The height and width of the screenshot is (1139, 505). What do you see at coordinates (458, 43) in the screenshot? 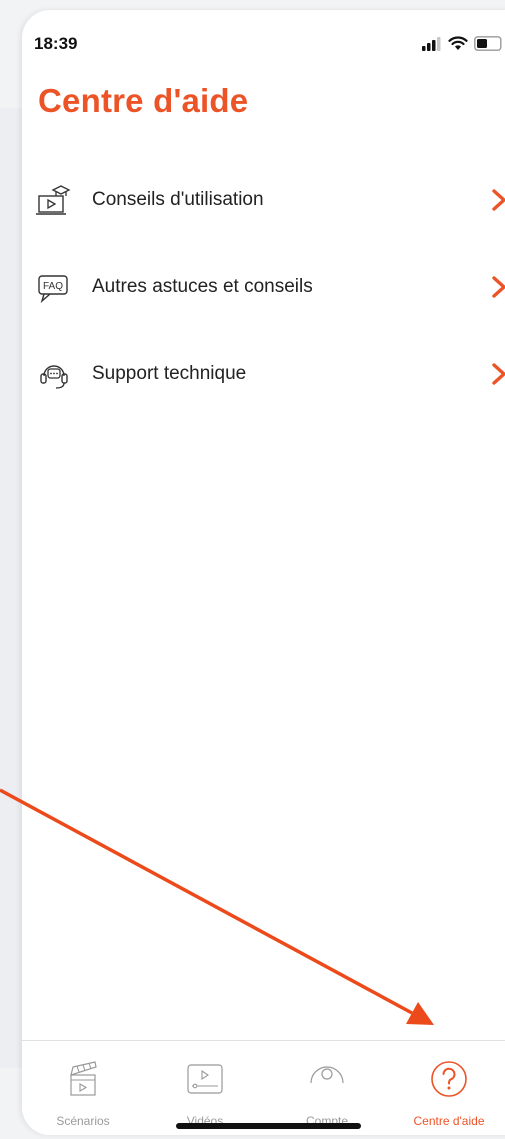
I see `wifi-icon` at bounding box center [458, 43].